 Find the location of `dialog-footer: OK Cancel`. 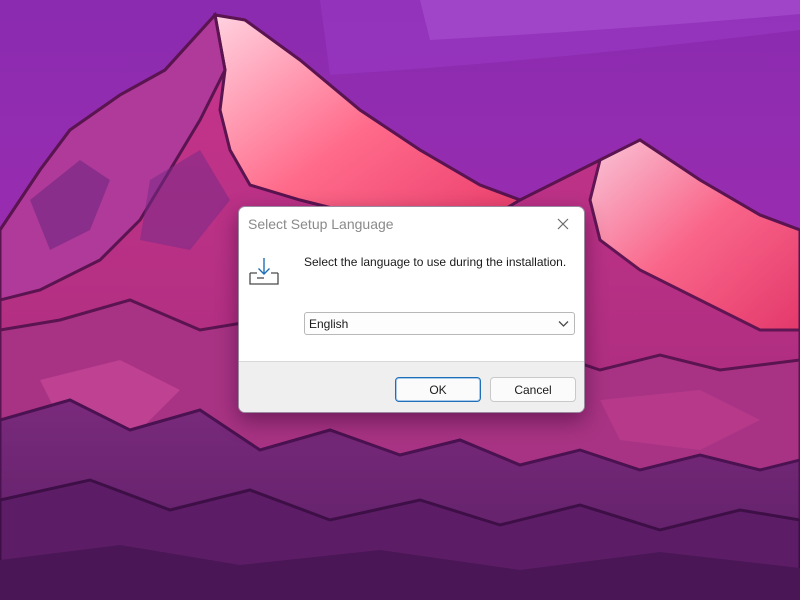

dialog-footer: OK Cancel is located at coordinates (411, 386).